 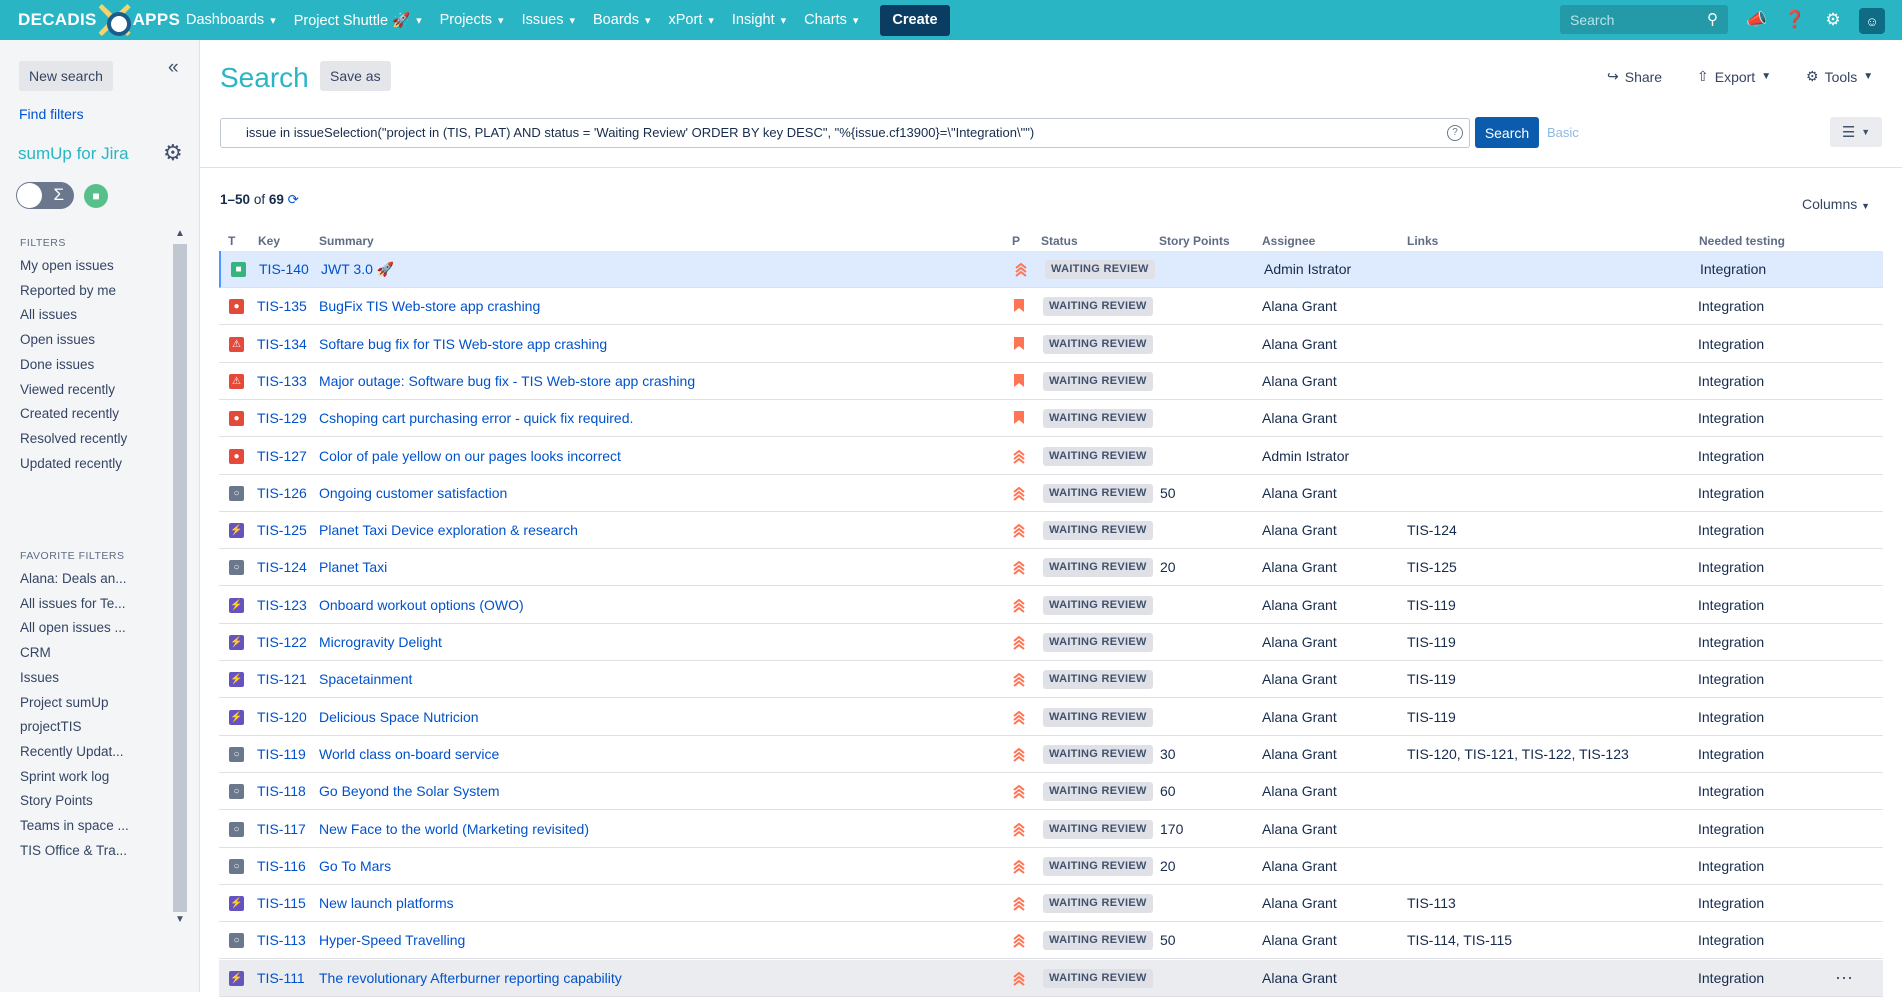 What do you see at coordinates (68, 290) in the screenshot?
I see `filter-link: Reported by me` at bounding box center [68, 290].